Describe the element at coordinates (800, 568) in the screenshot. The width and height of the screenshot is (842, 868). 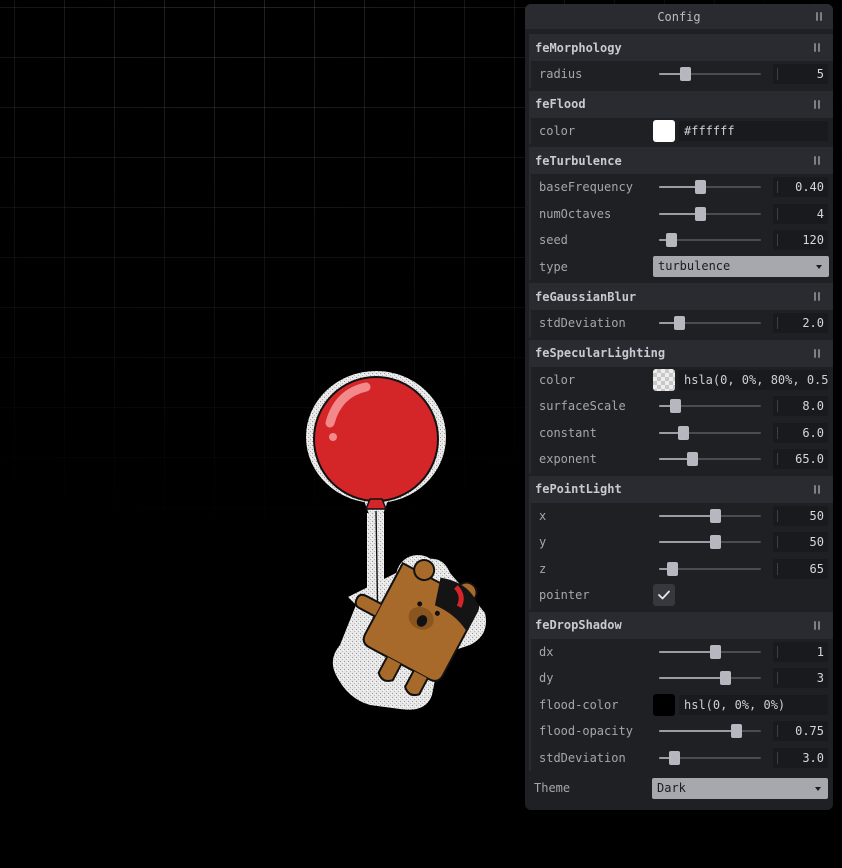
I see `number-input: 65` at that location.